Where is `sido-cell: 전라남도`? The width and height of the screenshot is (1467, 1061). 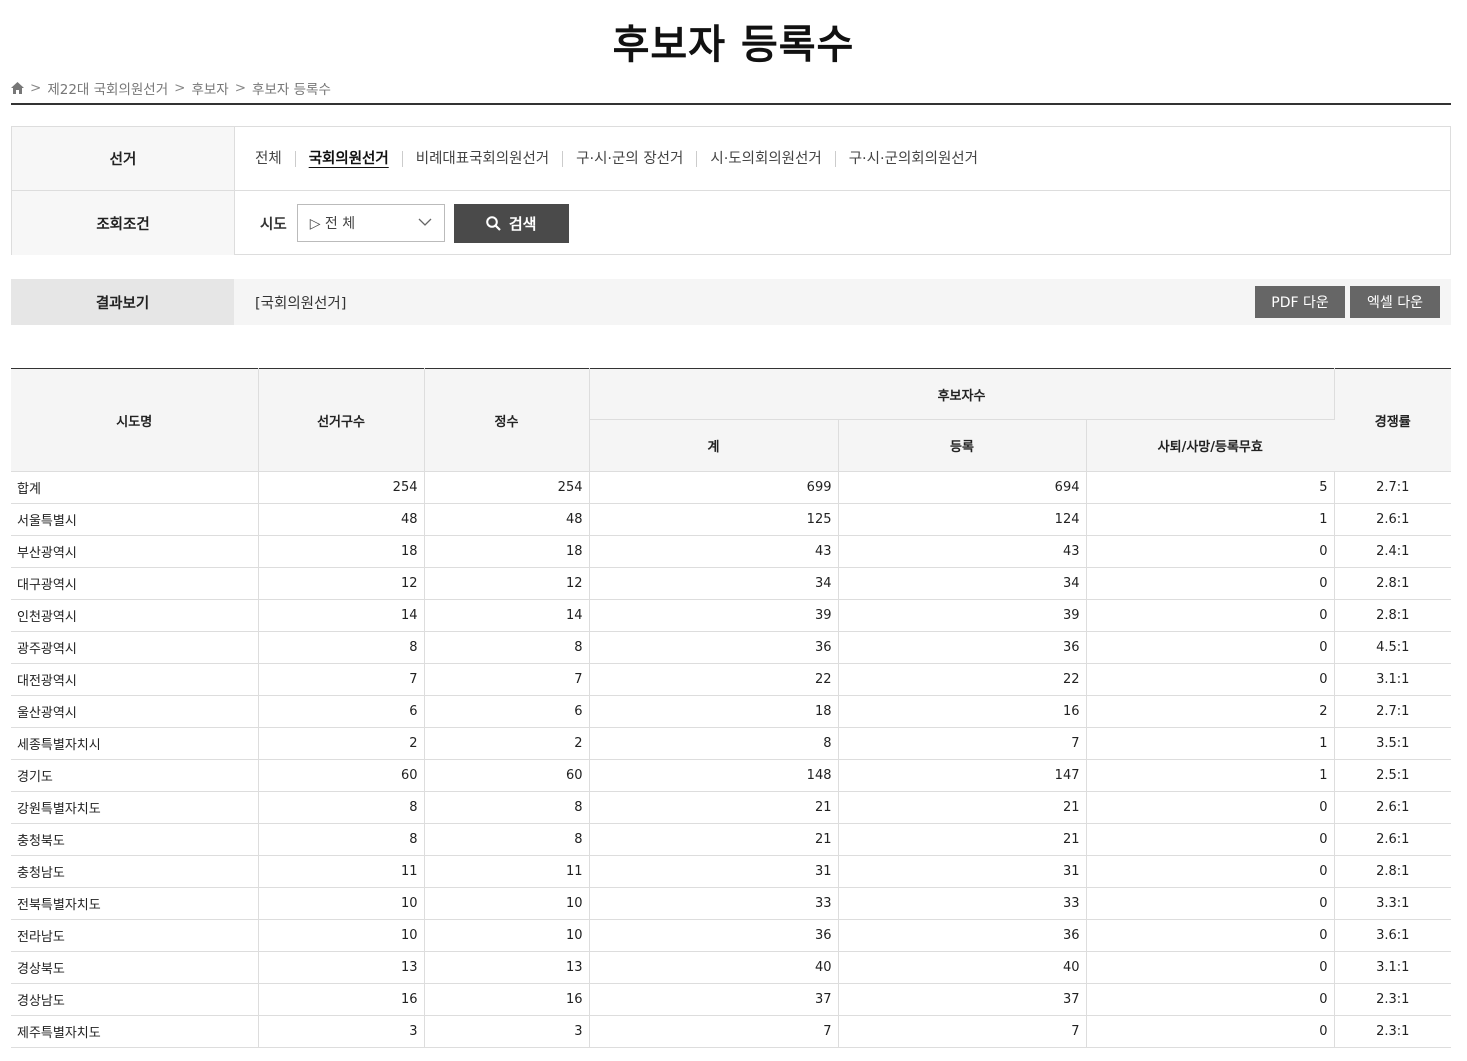
sido-cell: 전라남도 is located at coordinates (135, 935).